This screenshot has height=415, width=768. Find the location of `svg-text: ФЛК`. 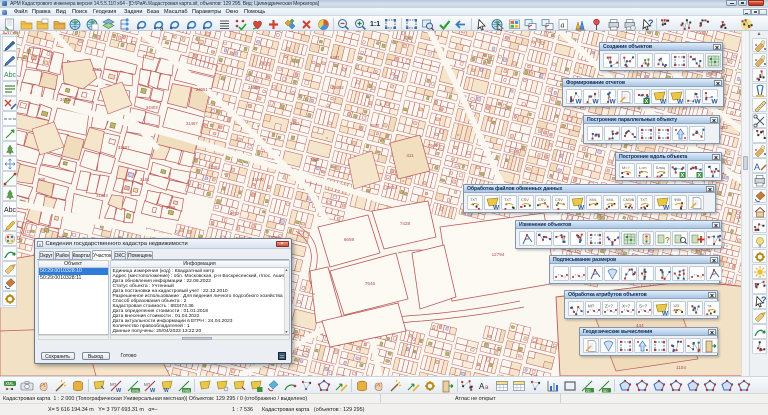

svg-text: ФЛК is located at coordinates (678, 200).